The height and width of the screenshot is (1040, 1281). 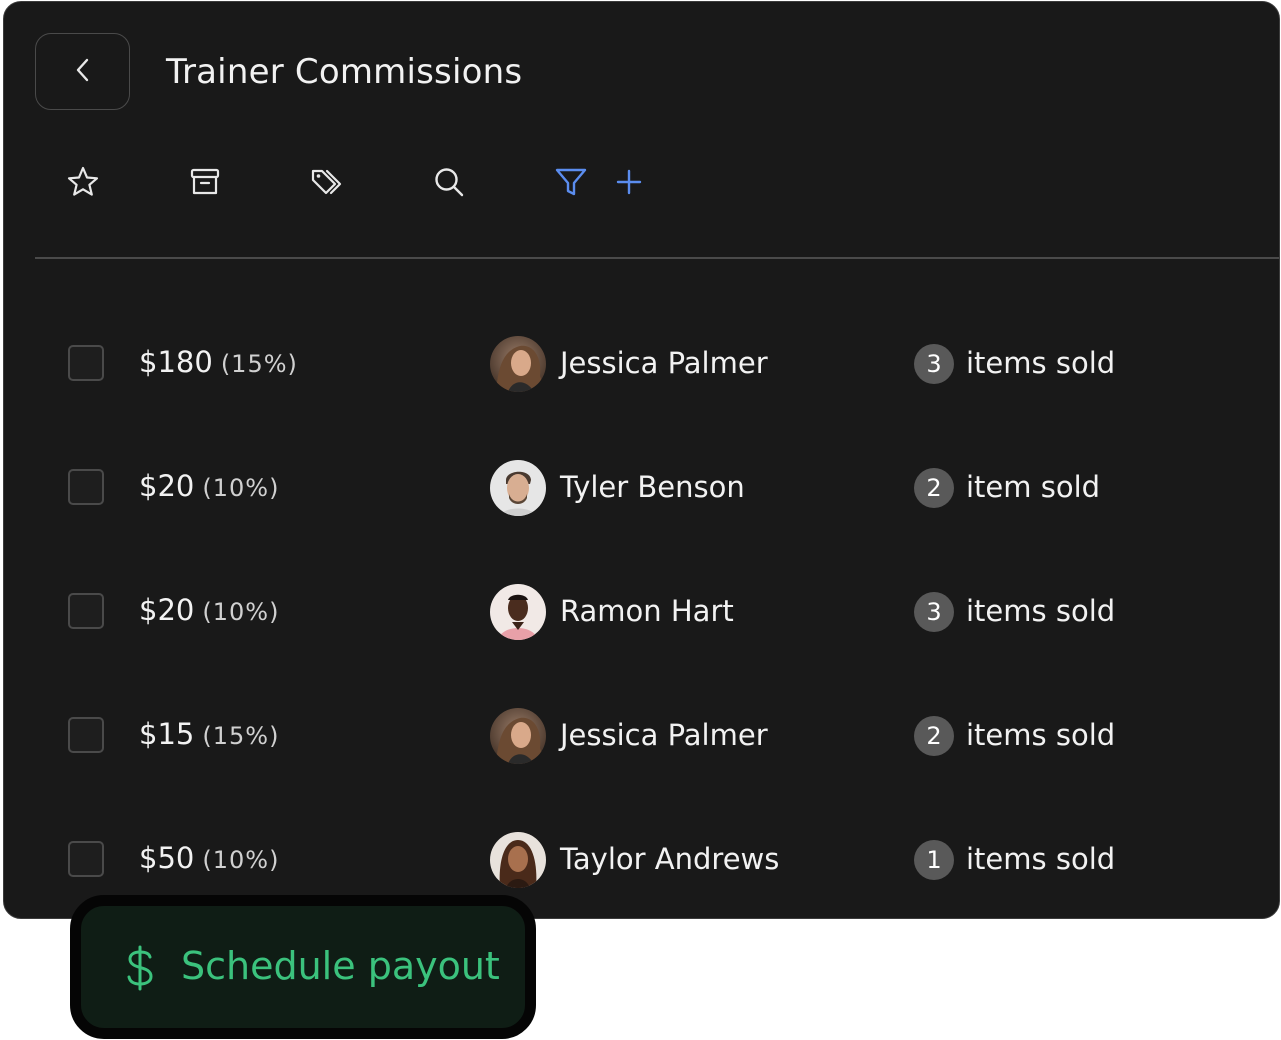 What do you see at coordinates (340, 966) in the screenshot?
I see `schedule-payout-label: Schedule payout` at bounding box center [340, 966].